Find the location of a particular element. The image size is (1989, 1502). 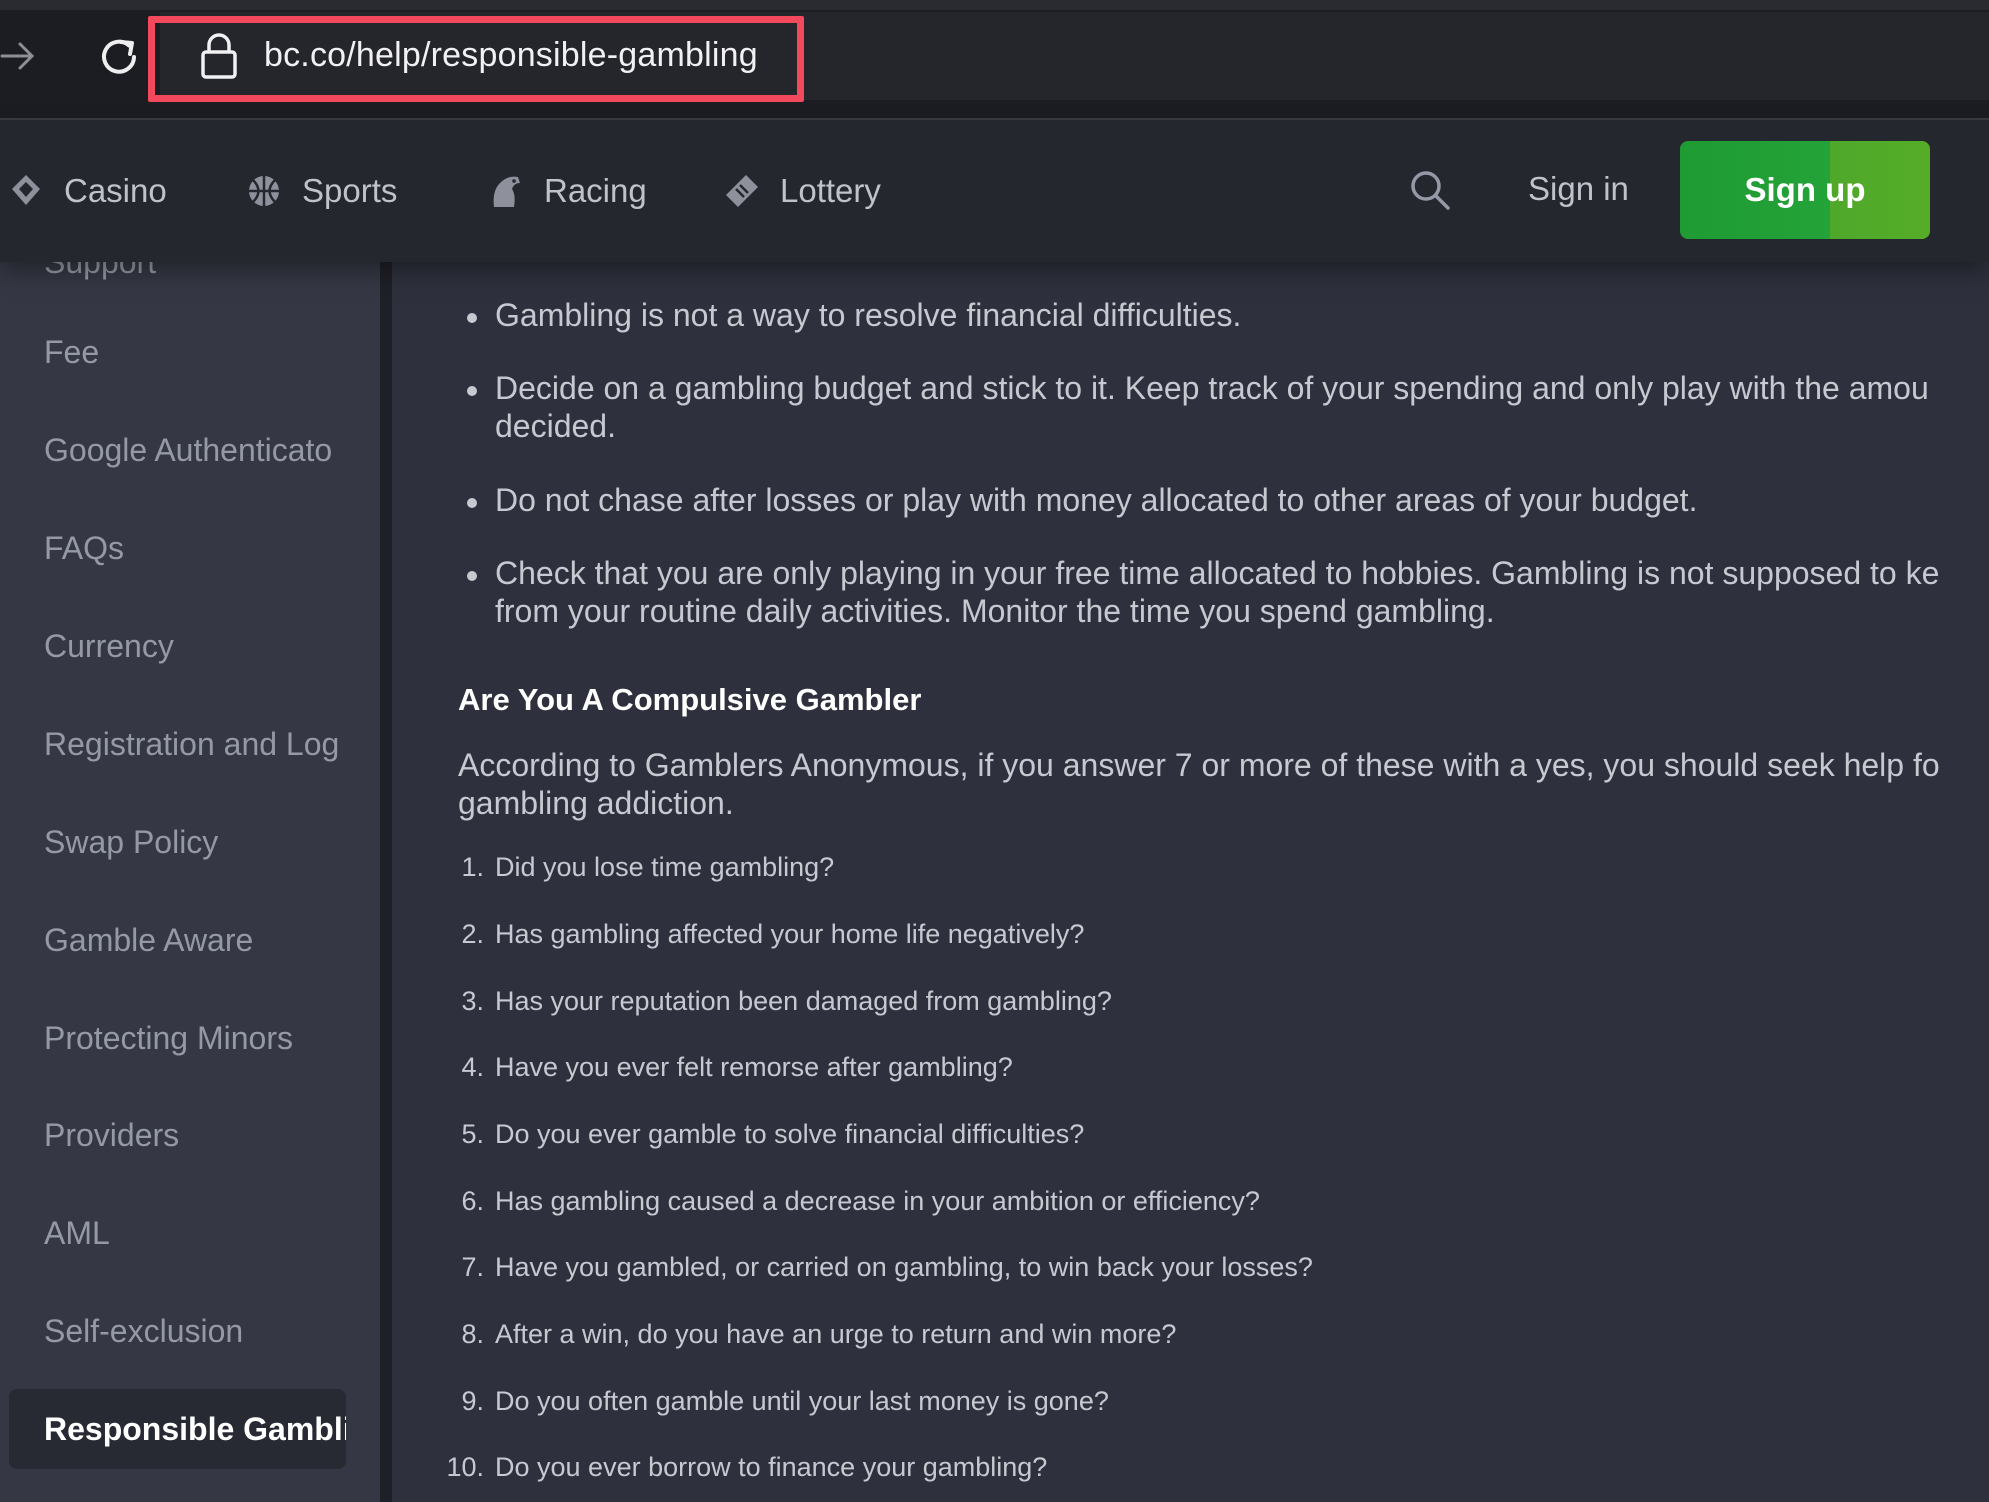

question-number: 10. is located at coordinates (465, 1467).